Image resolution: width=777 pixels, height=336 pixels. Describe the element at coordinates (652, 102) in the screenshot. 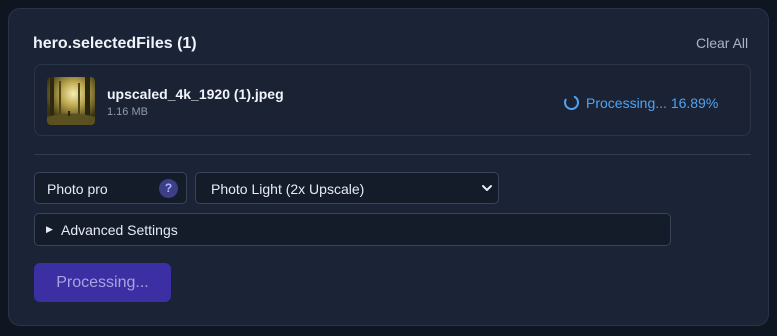

I see `processing-status-text: Processing... 16.89%` at that location.